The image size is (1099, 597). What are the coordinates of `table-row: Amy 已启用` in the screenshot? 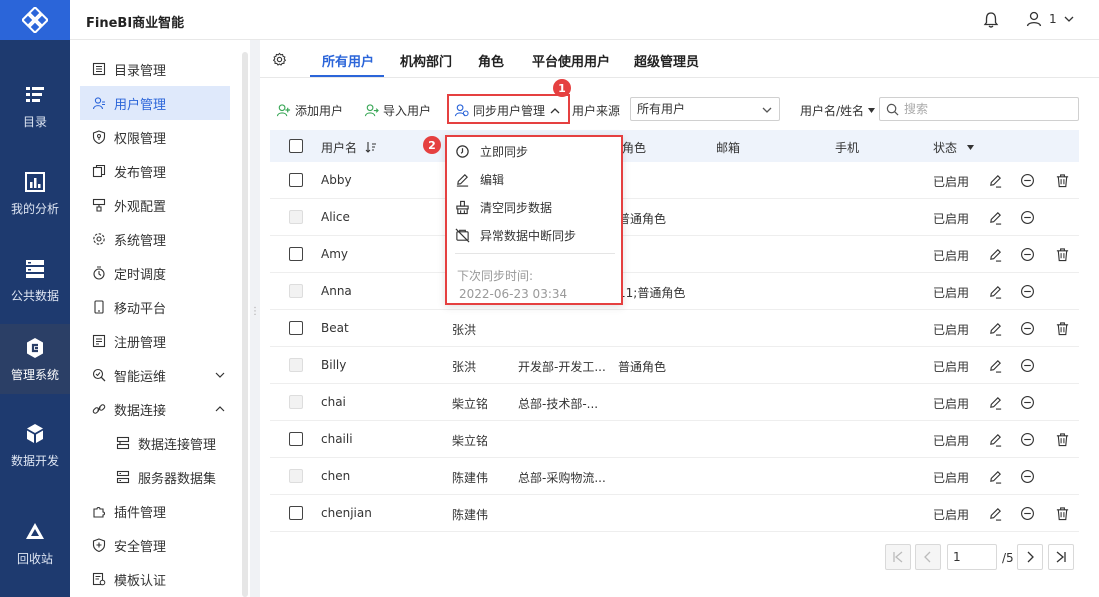 It's located at (674, 254).